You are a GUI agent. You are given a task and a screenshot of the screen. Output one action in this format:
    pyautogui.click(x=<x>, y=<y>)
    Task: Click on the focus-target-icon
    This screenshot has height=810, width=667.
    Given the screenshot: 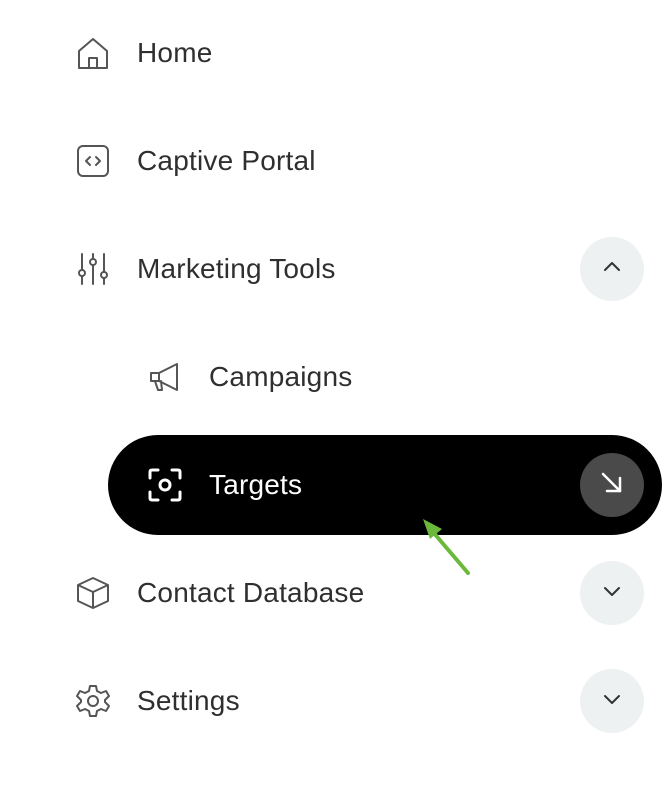 What is the action you would take?
    pyautogui.click(x=165, y=485)
    